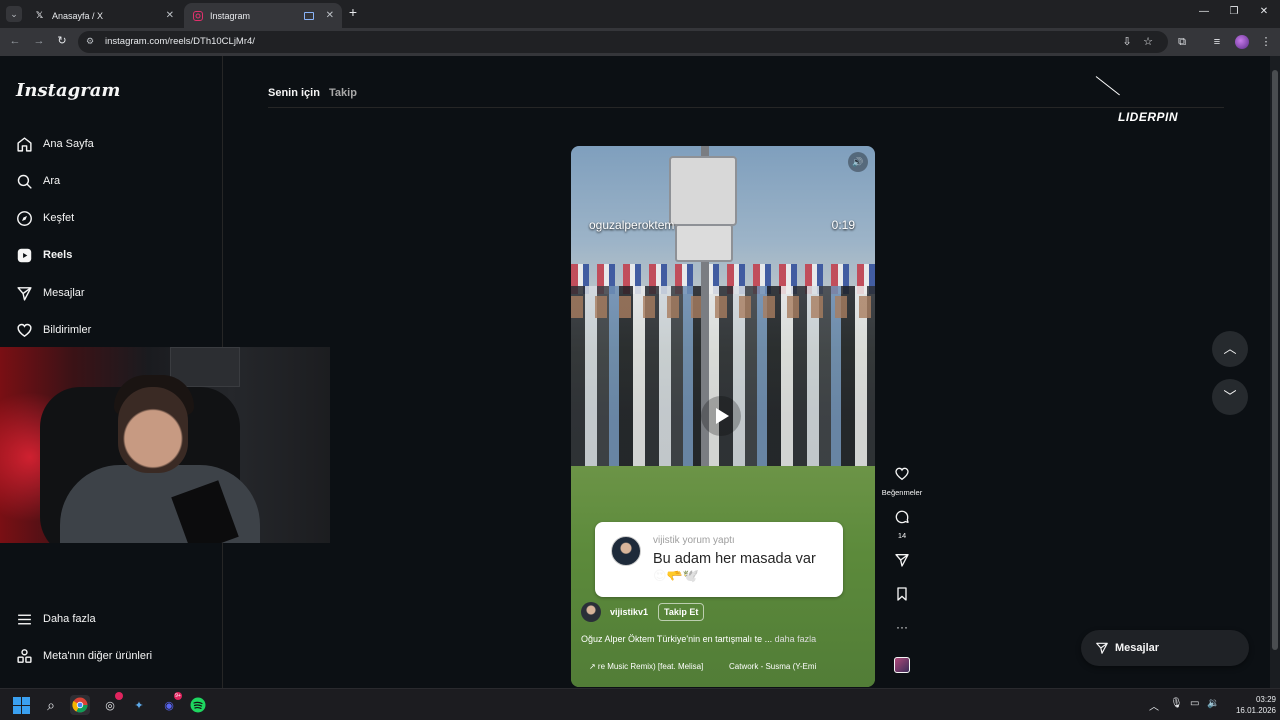 The width and height of the screenshot is (1280, 720). Describe the element at coordinates (1148, 117) in the screenshot. I see `stream-brand-overlay: LIDERPIN` at that location.